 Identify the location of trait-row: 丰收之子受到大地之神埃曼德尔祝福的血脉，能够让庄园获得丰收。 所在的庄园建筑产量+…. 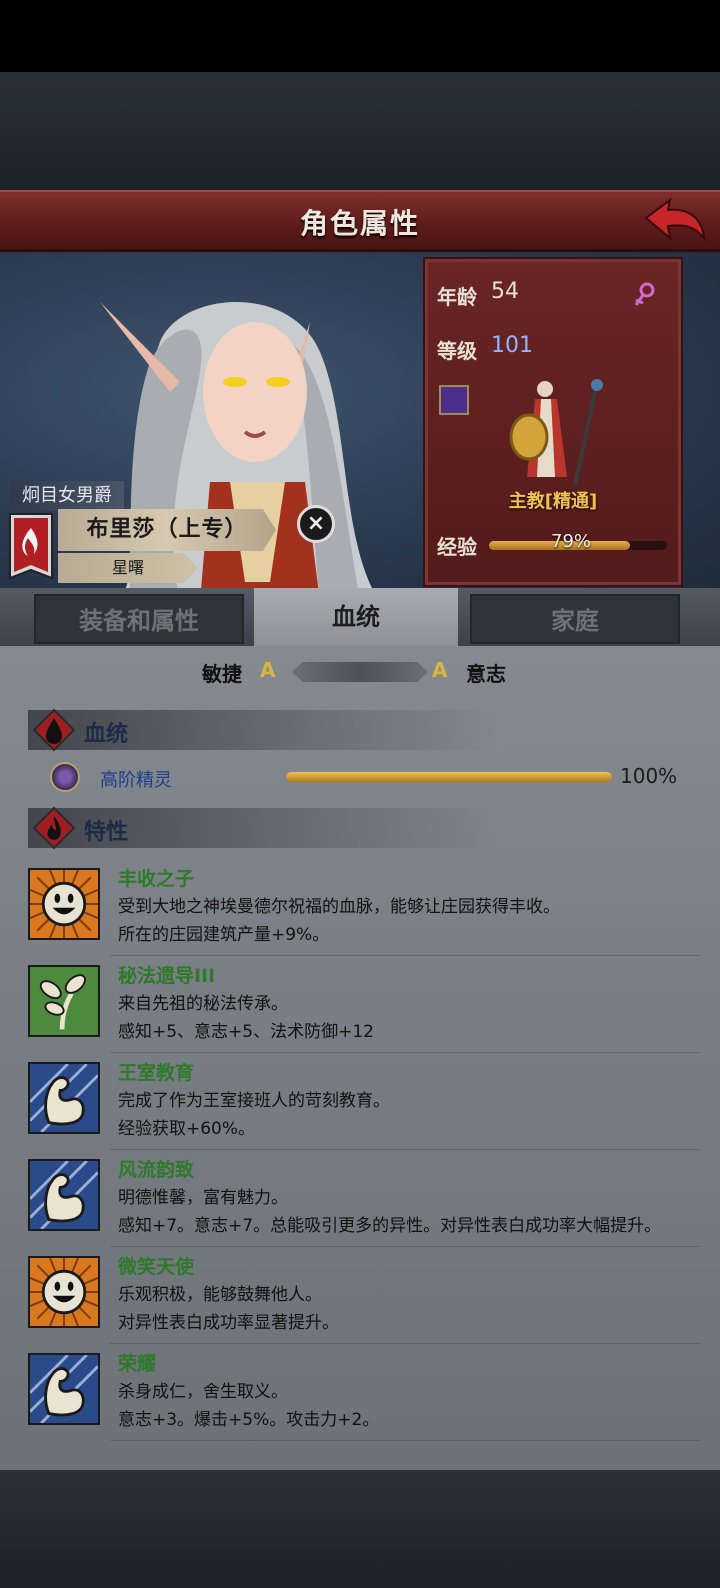
(360, 908).